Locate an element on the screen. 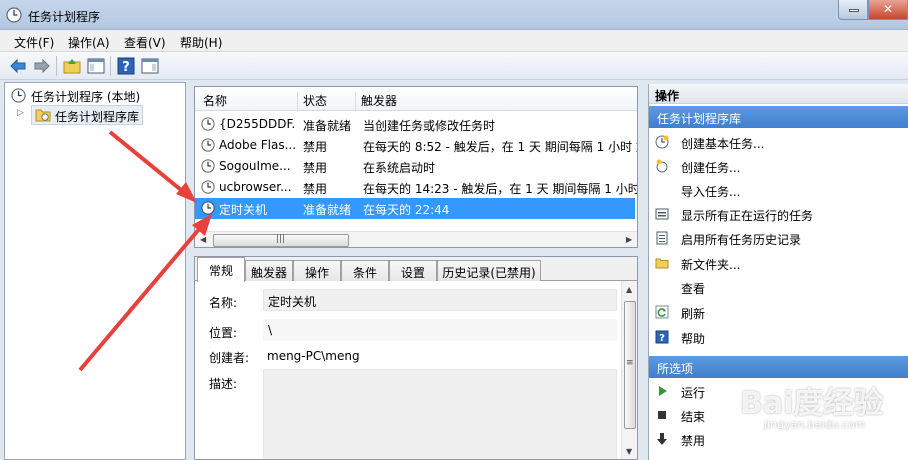 The image size is (908, 460). author-value: meng-PC\meng is located at coordinates (313, 356).